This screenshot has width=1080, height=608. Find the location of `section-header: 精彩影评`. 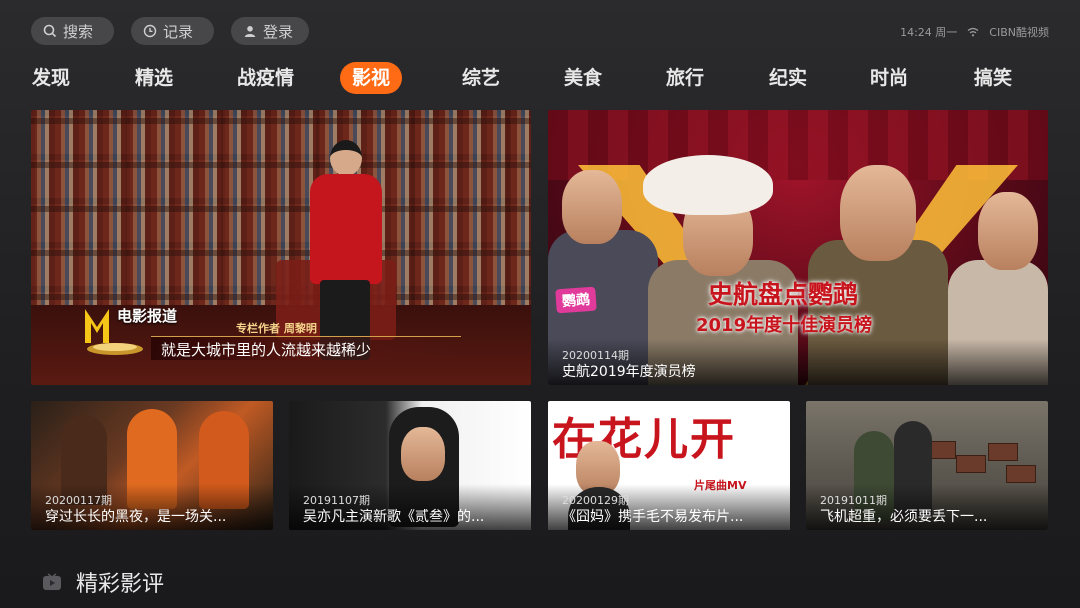

section-header: 精彩影评 is located at coordinates (103, 582).